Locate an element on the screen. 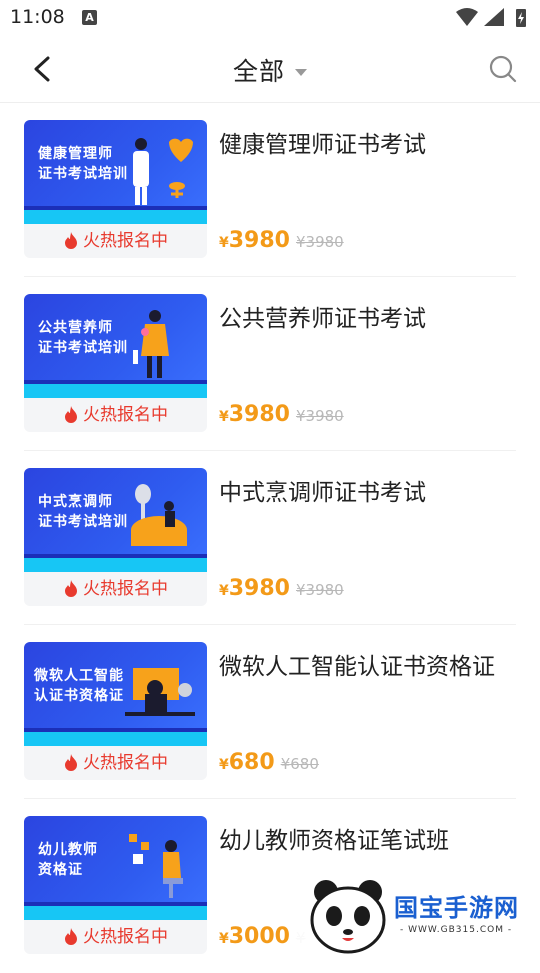  banner-line-1: 中式烹调师 is located at coordinates (75, 502).